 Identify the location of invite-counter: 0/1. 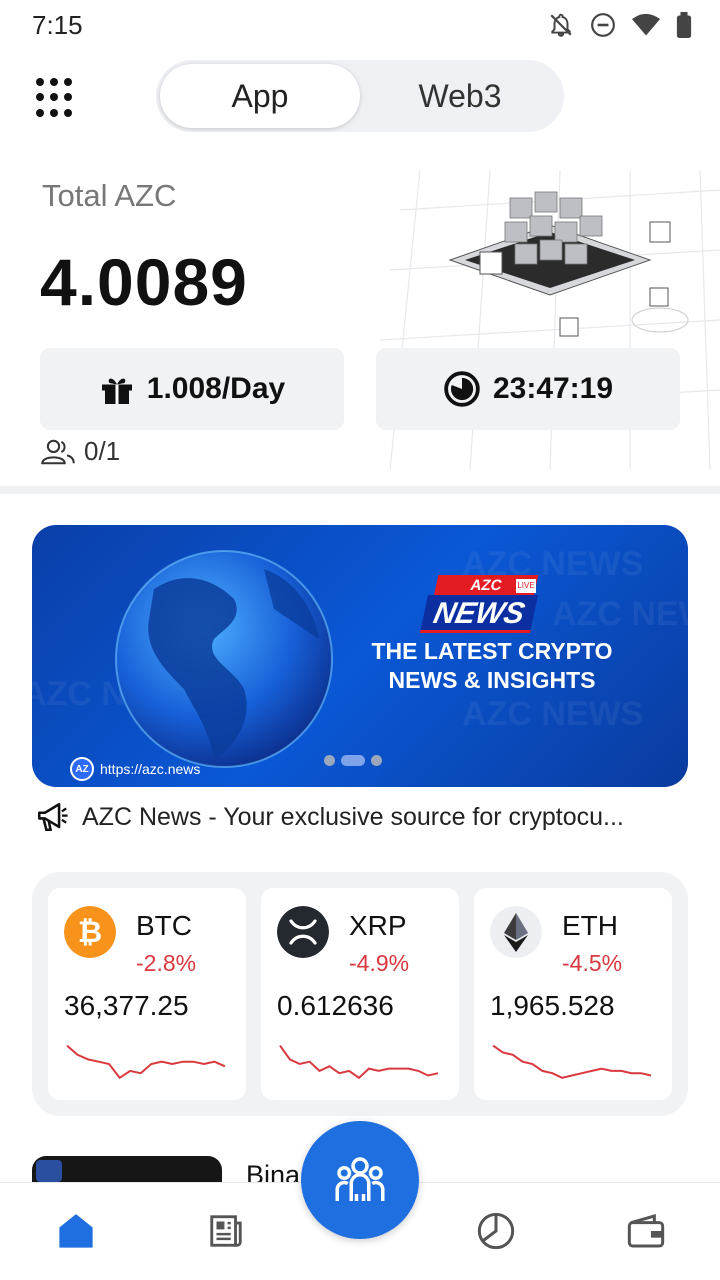
(80, 451).